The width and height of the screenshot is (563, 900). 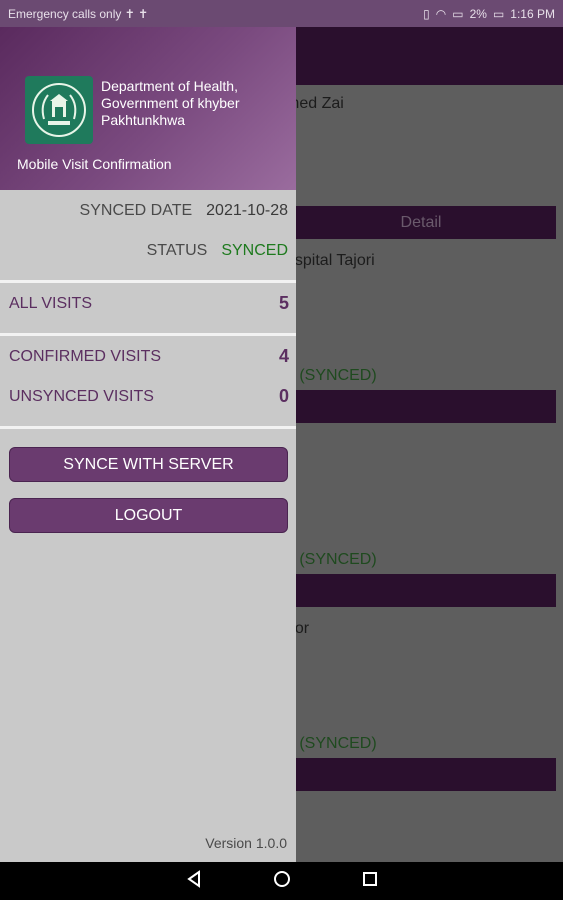 I want to click on detail-button-4: il, so click(x=421, y=774).